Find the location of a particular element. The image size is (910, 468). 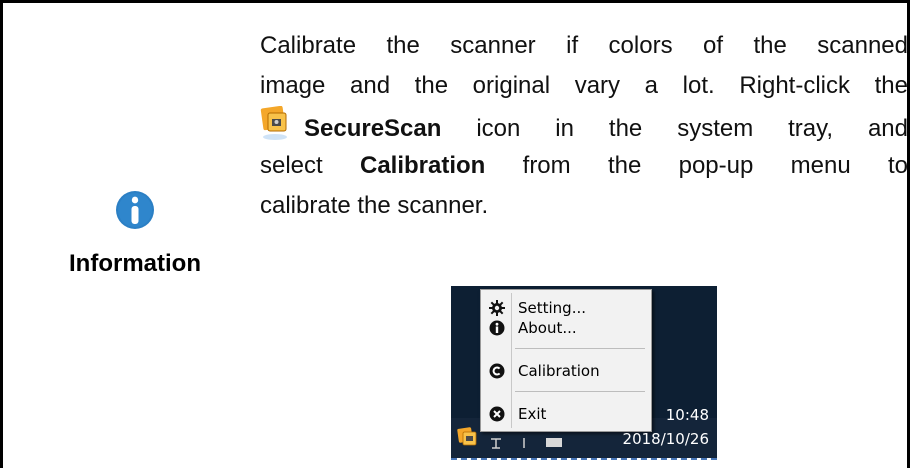

menu-item-calibration: Calibration is located at coordinates (568, 371).